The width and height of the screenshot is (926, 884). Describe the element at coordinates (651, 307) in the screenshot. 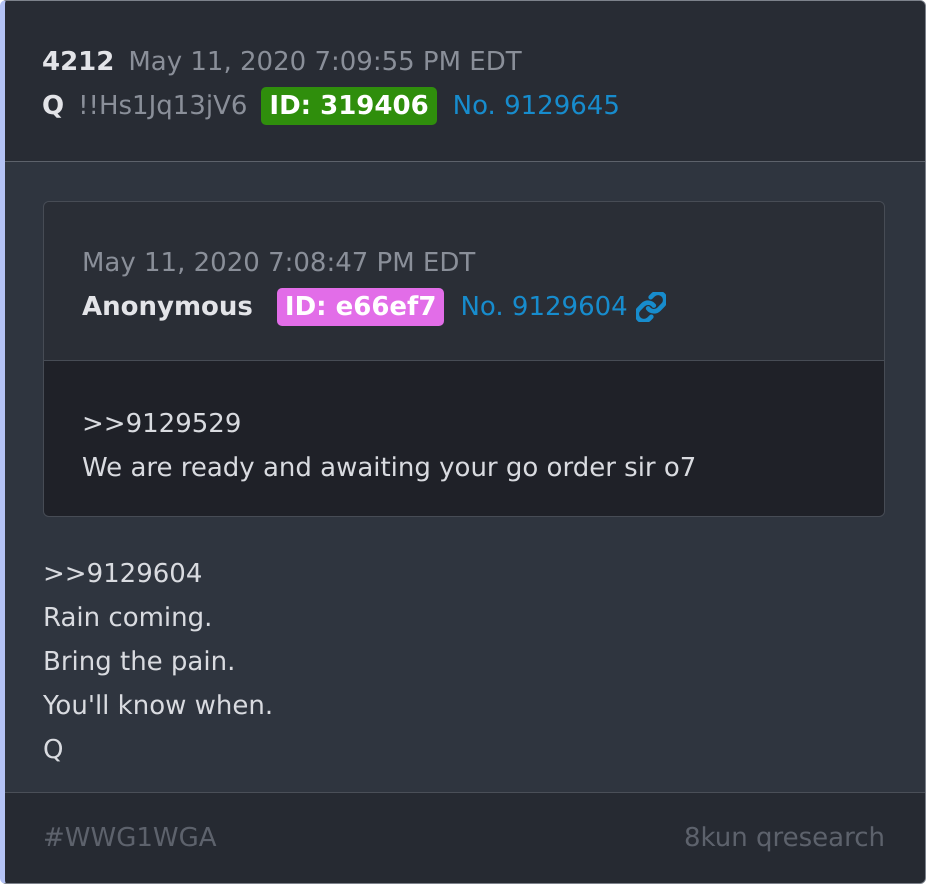

I see `link-icon` at that location.